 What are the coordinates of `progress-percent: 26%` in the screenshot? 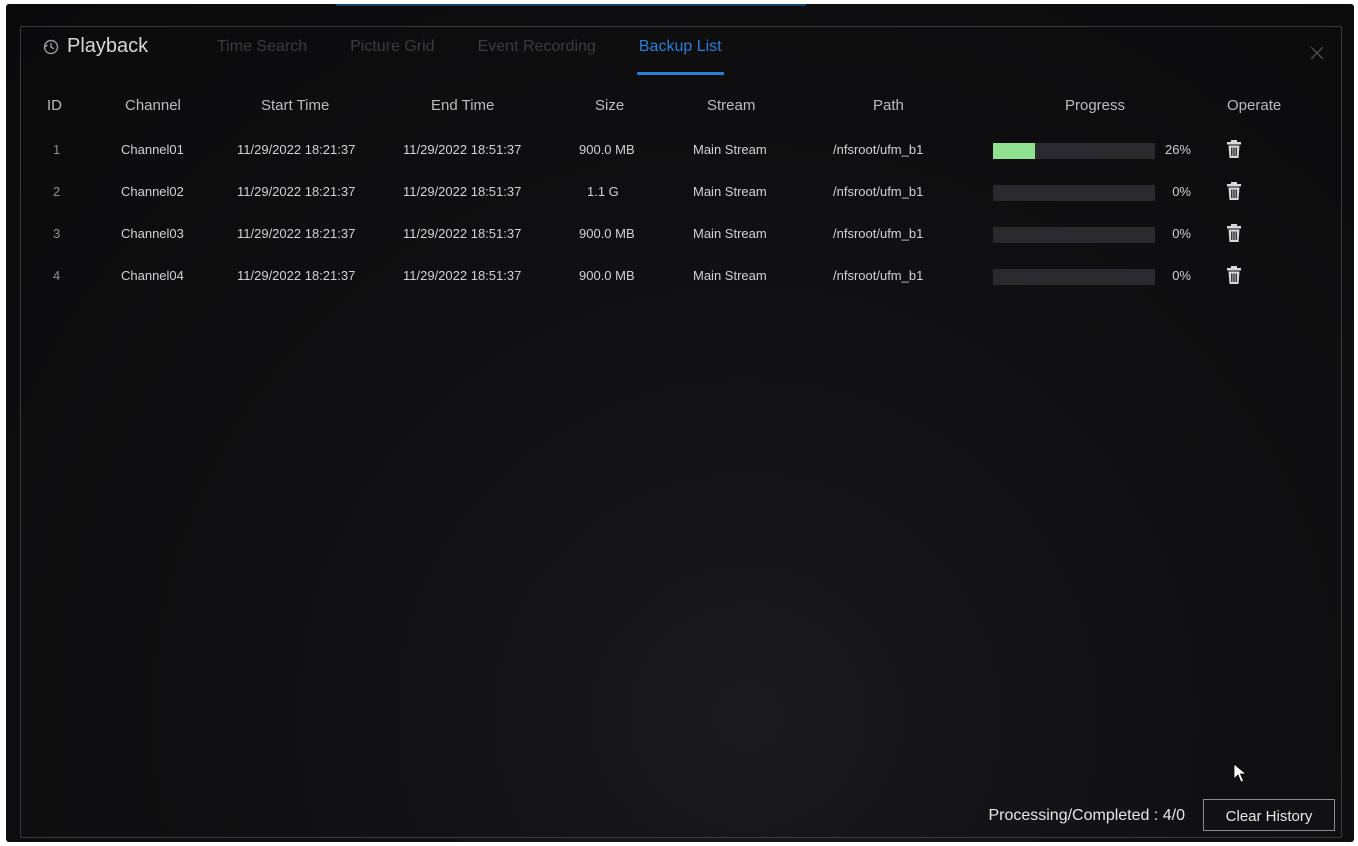 It's located at (1177, 149).